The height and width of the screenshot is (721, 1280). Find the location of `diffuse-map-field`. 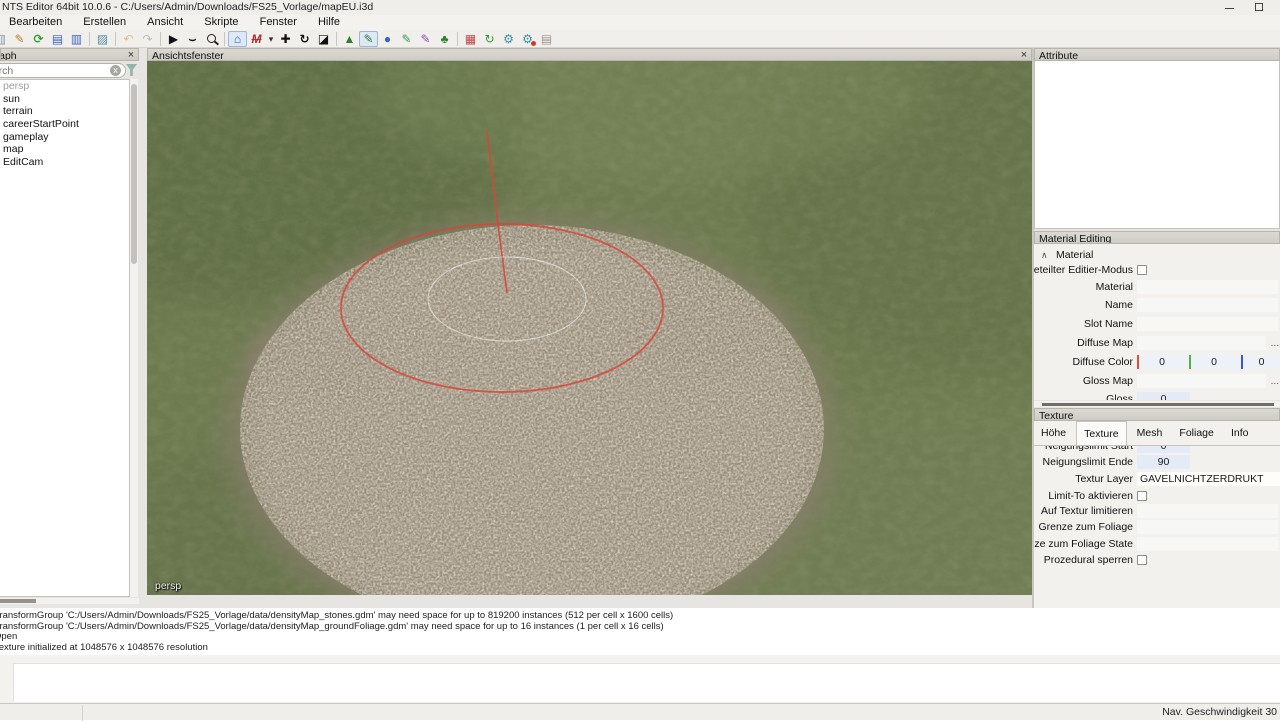

diffuse-map-field is located at coordinates (1201, 343).